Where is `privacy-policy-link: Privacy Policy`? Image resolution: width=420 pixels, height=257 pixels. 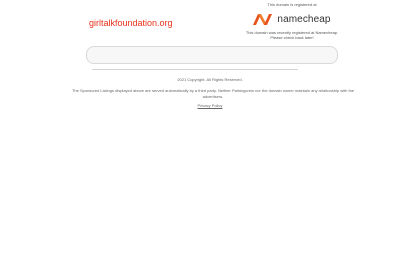
privacy-policy-link: Privacy Policy is located at coordinates (210, 105).